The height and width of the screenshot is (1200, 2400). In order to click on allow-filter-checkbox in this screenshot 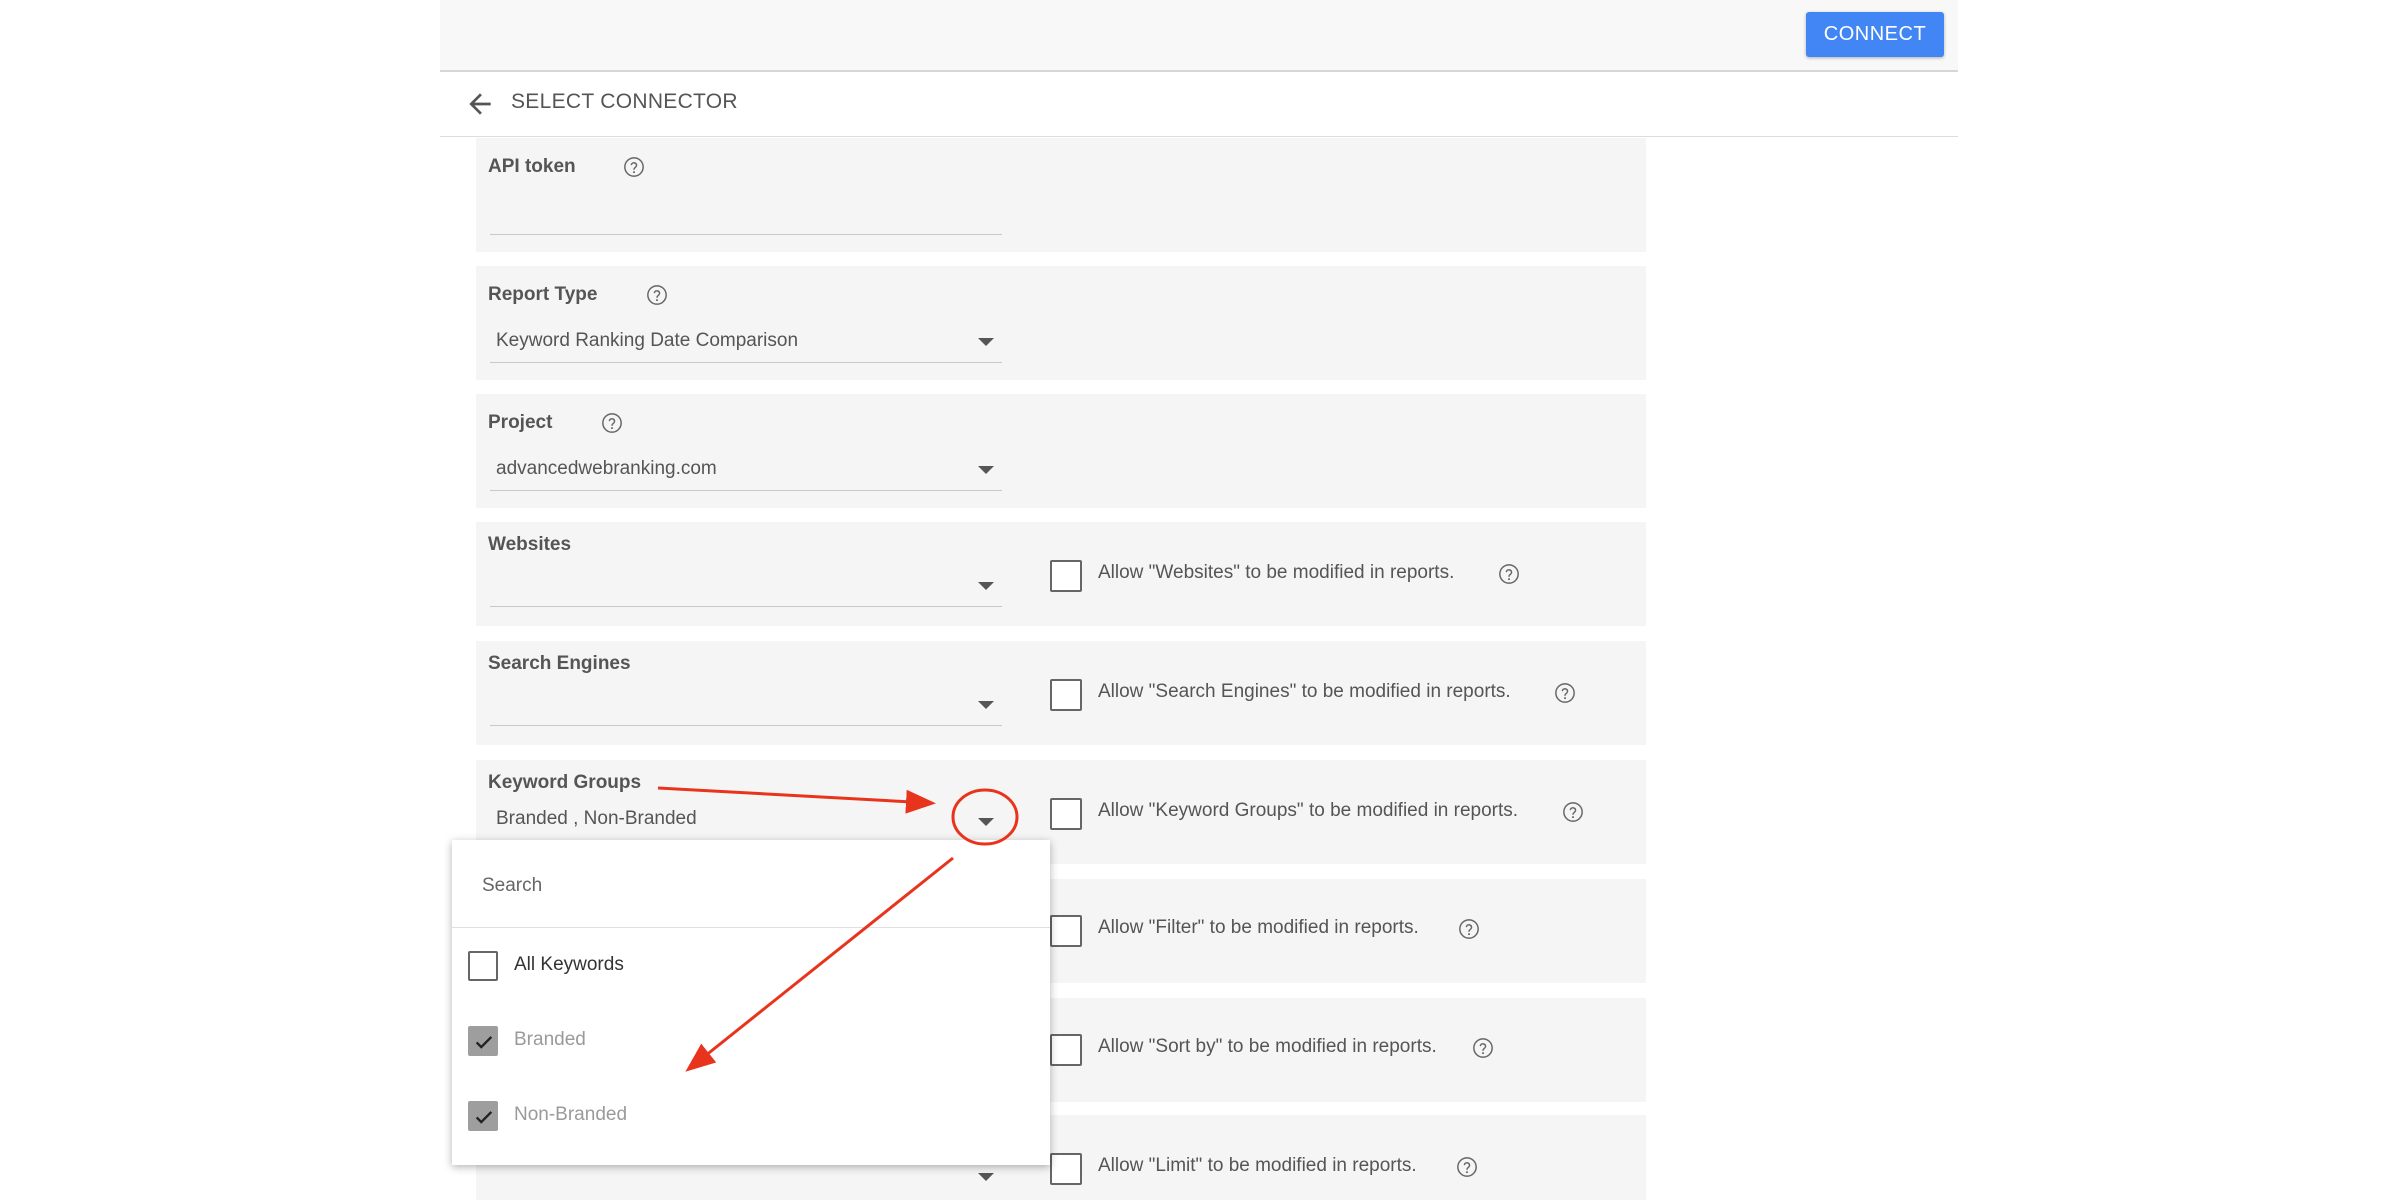, I will do `click(1066, 931)`.